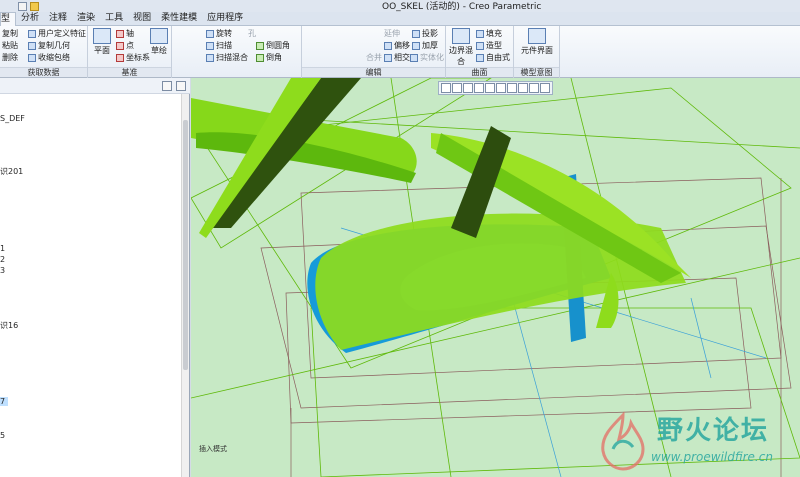 The image size is (800, 477). I want to click on tree-item: 识201, so click(11, 171).